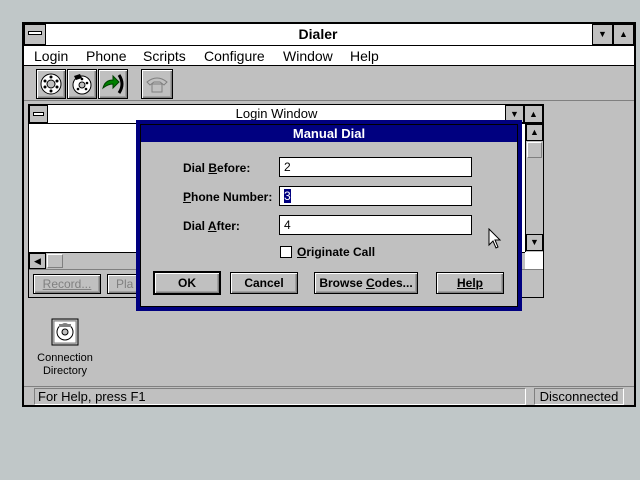 This screenshot has width=640, height=480. I want to click on scroll-up-button: ▲, so click(534, 132).